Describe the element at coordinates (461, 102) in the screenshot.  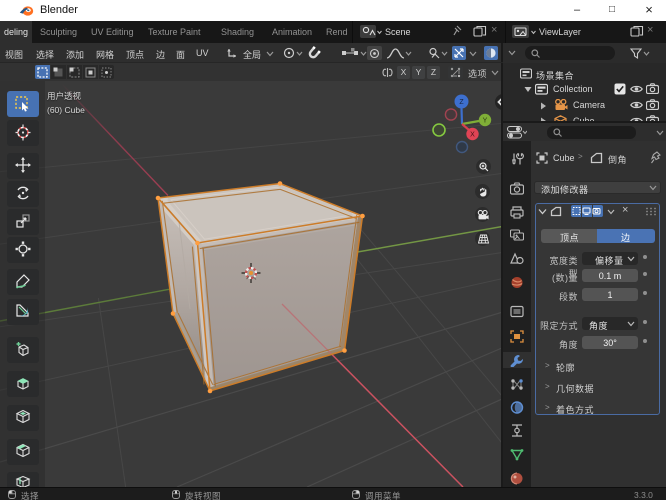
I see `svg-text: Z` at that location.